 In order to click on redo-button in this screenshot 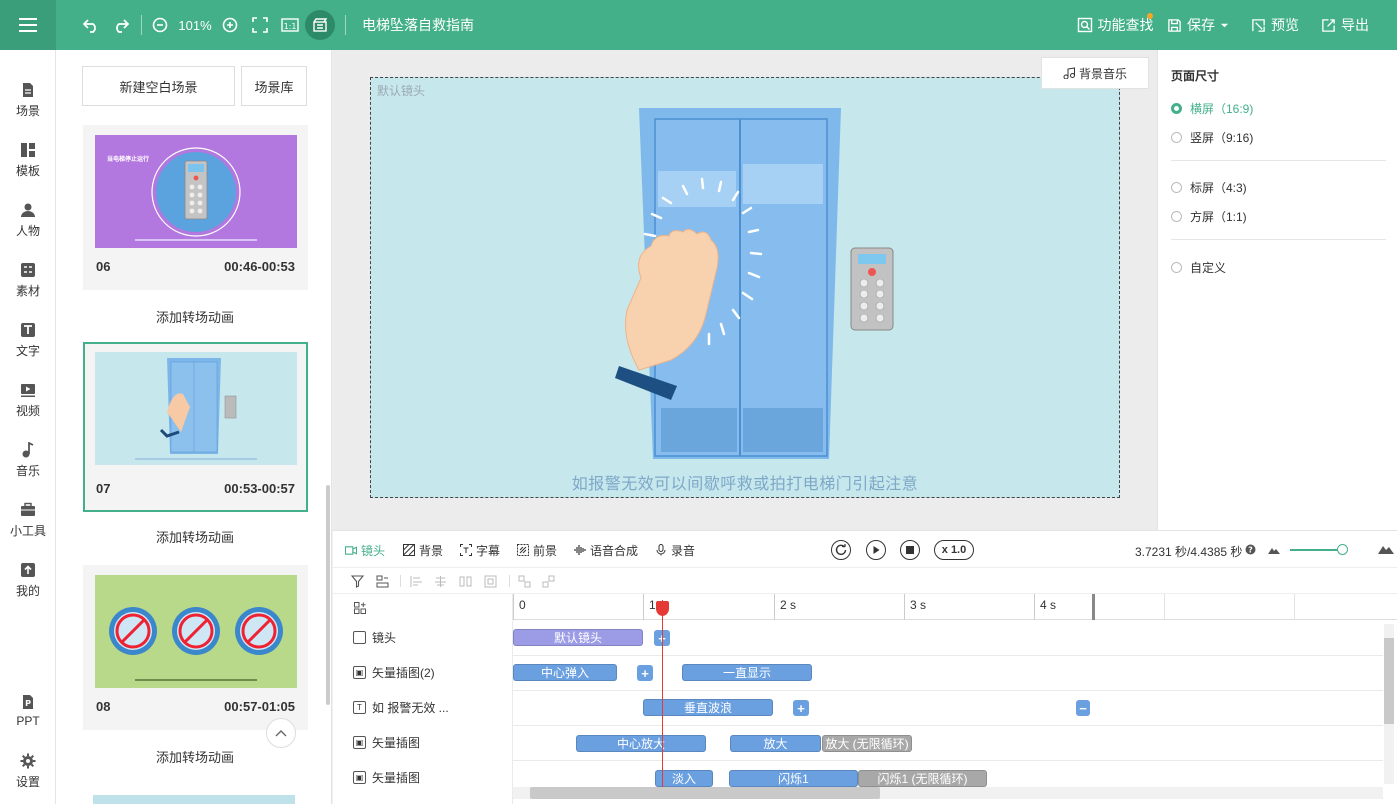, I will do `click(121, 25)`.